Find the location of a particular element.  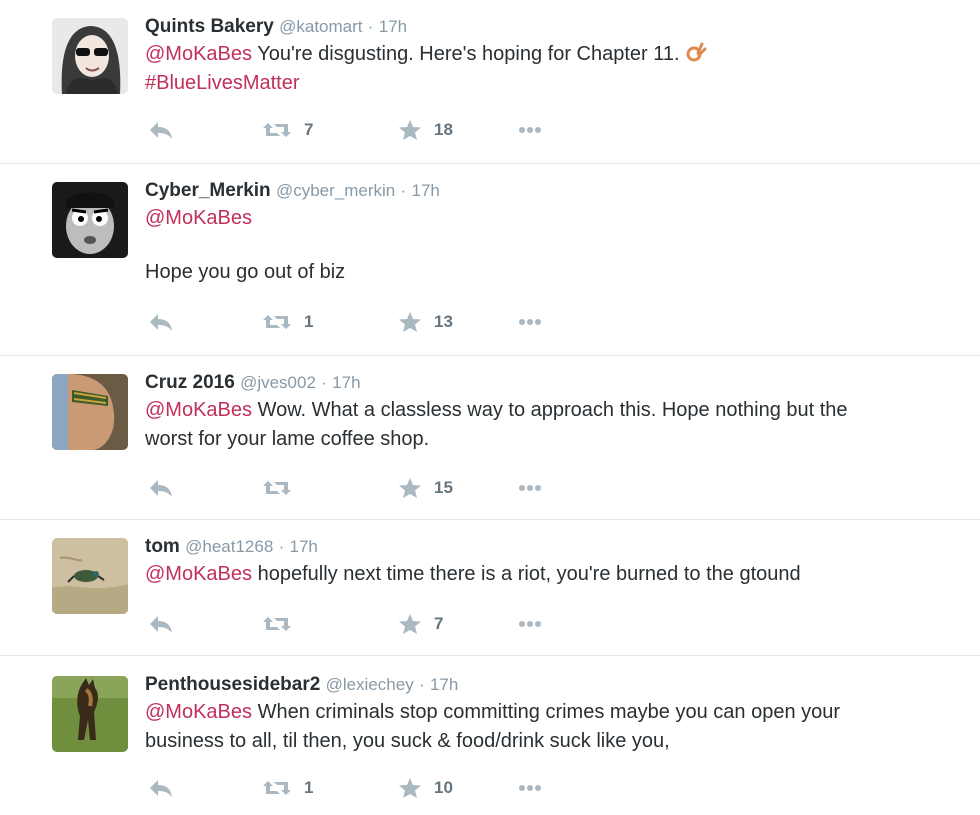

tweet-header: tom @heat1268 · 17h is located at coordinates (542, 547).